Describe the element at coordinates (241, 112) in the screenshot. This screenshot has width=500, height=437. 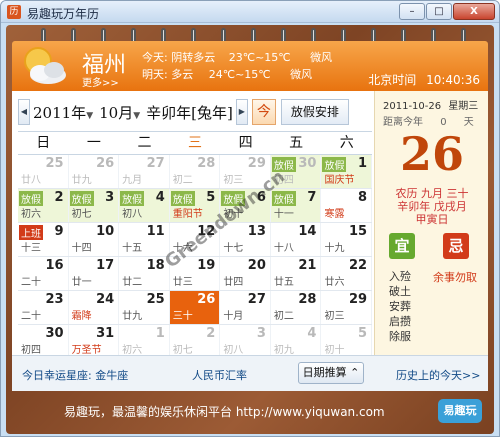
I see `next-month-button: ▶` at that location.